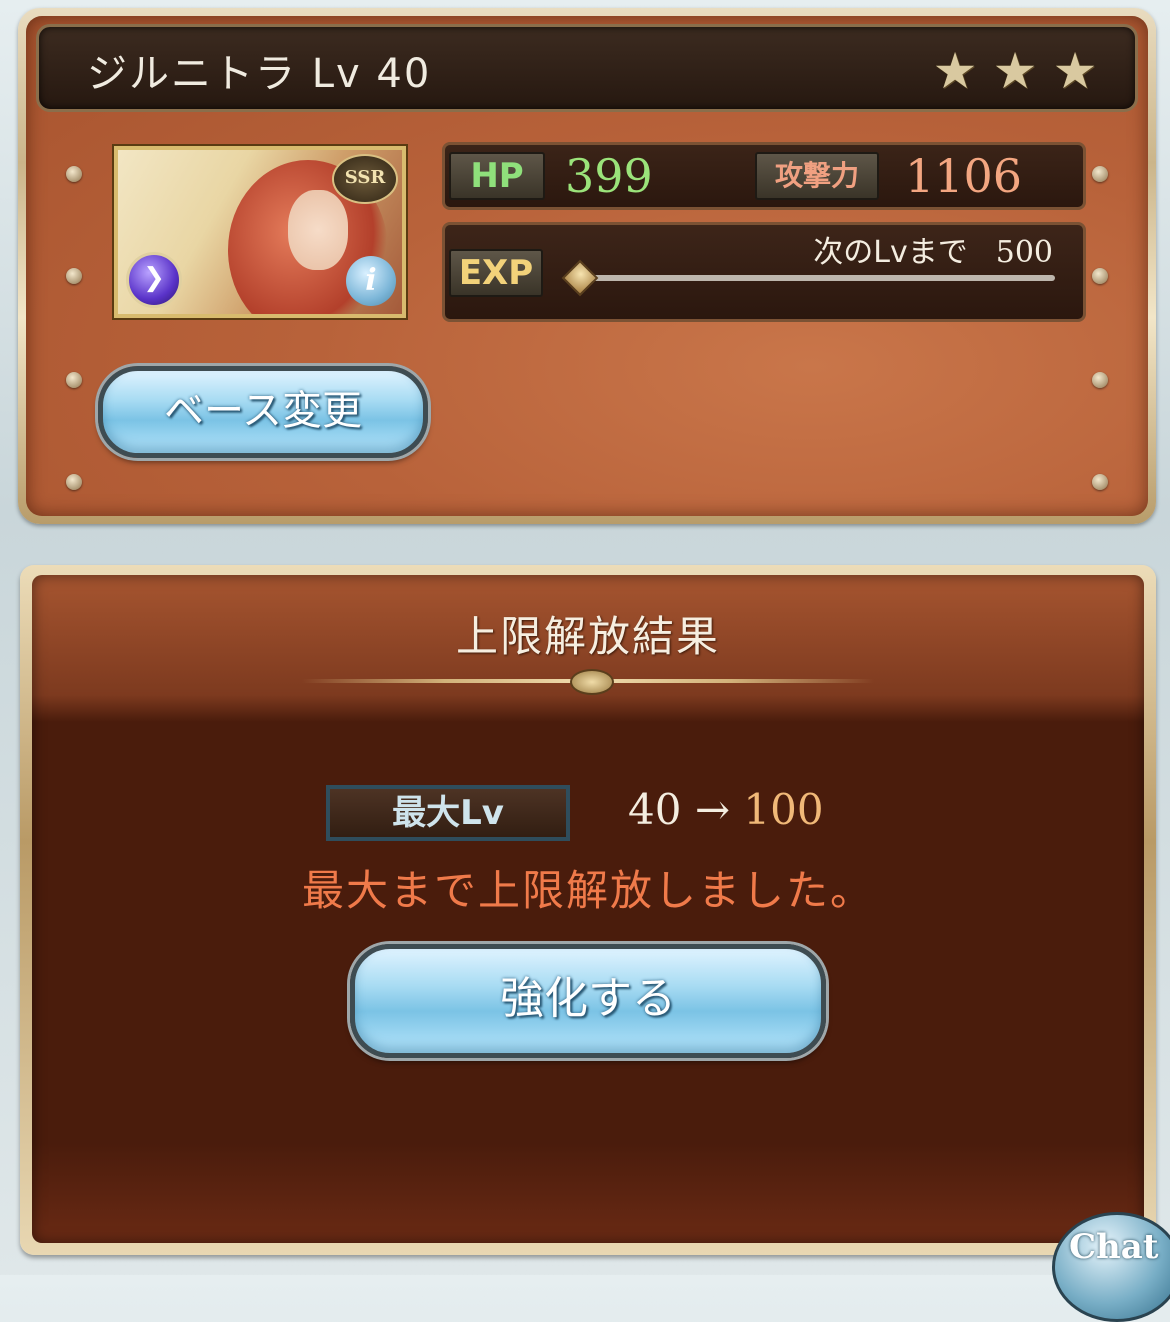  What do you see at coordinates (587, 636) in the screenshot?
I see `result-title: 上限解放結果` at bounding box center [587, 636].